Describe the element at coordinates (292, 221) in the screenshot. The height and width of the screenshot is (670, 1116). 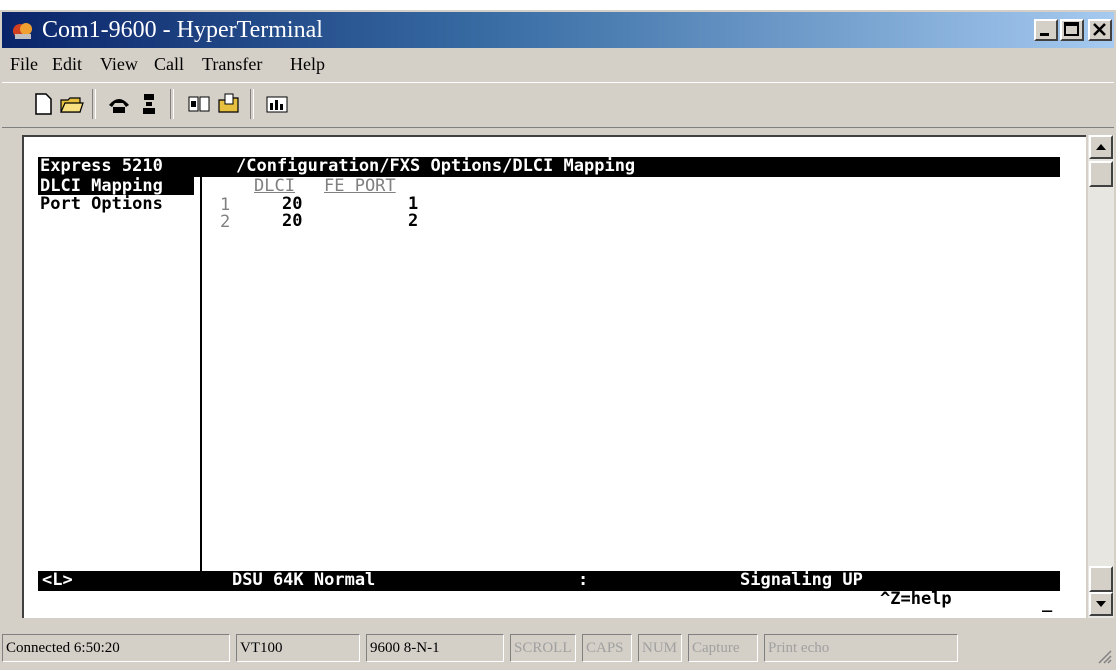
I see `row-dlci-value: 20` at that location.